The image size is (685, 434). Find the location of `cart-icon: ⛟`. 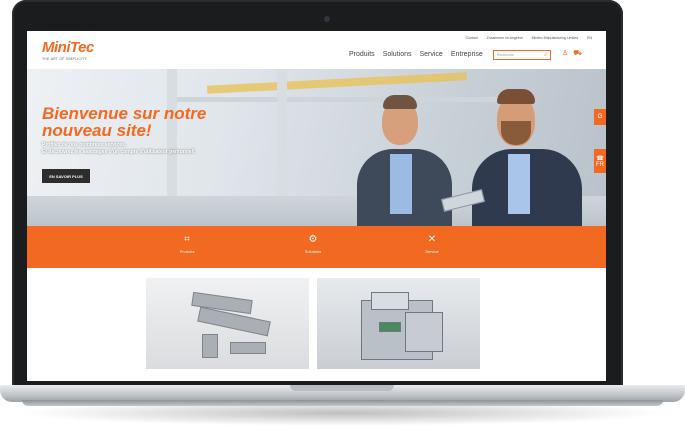

cart-icon: ⛟ is located at coordinates (577, 53).